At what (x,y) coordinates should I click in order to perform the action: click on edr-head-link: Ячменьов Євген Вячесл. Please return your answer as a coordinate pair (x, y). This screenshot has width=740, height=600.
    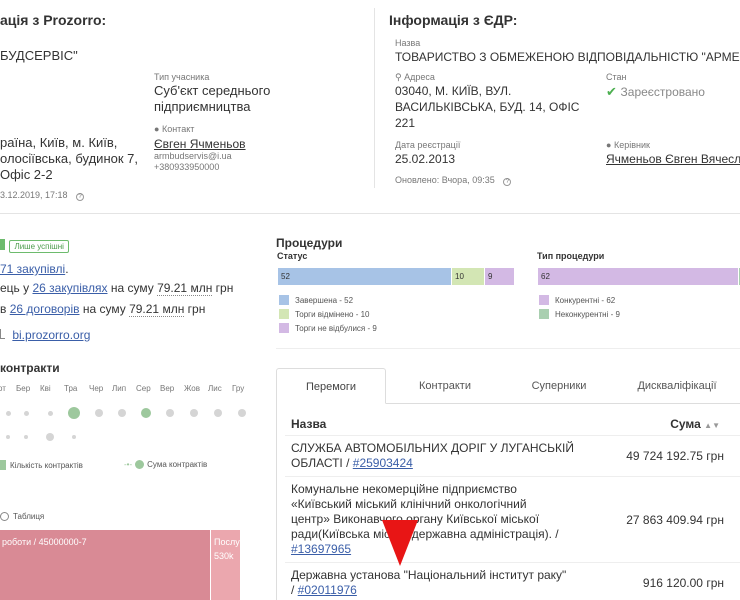
    Looking at the image, I should click on (673, 159).